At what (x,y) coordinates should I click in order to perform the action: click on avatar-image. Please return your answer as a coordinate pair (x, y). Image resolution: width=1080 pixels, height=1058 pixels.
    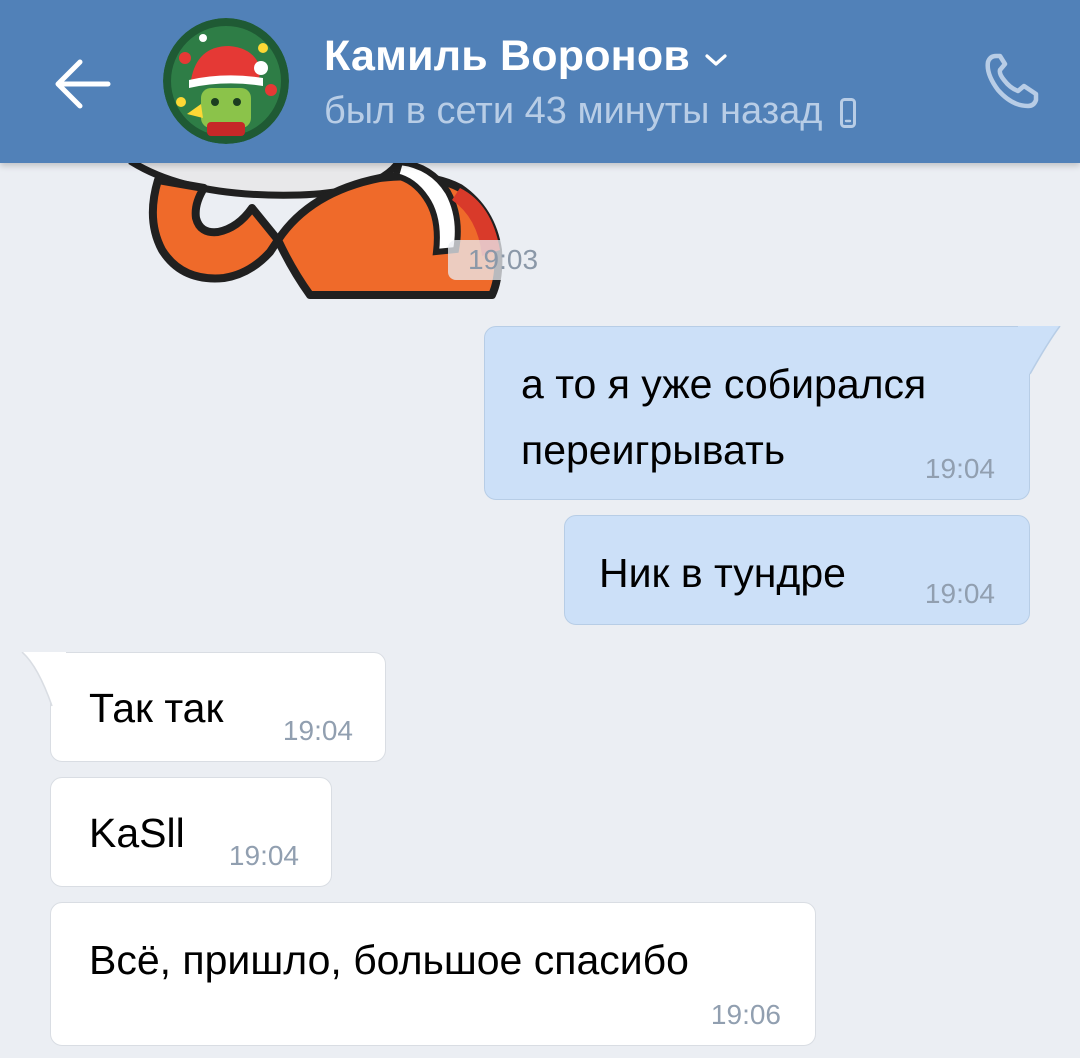
    Looking at the image, I should click on (226, 81).